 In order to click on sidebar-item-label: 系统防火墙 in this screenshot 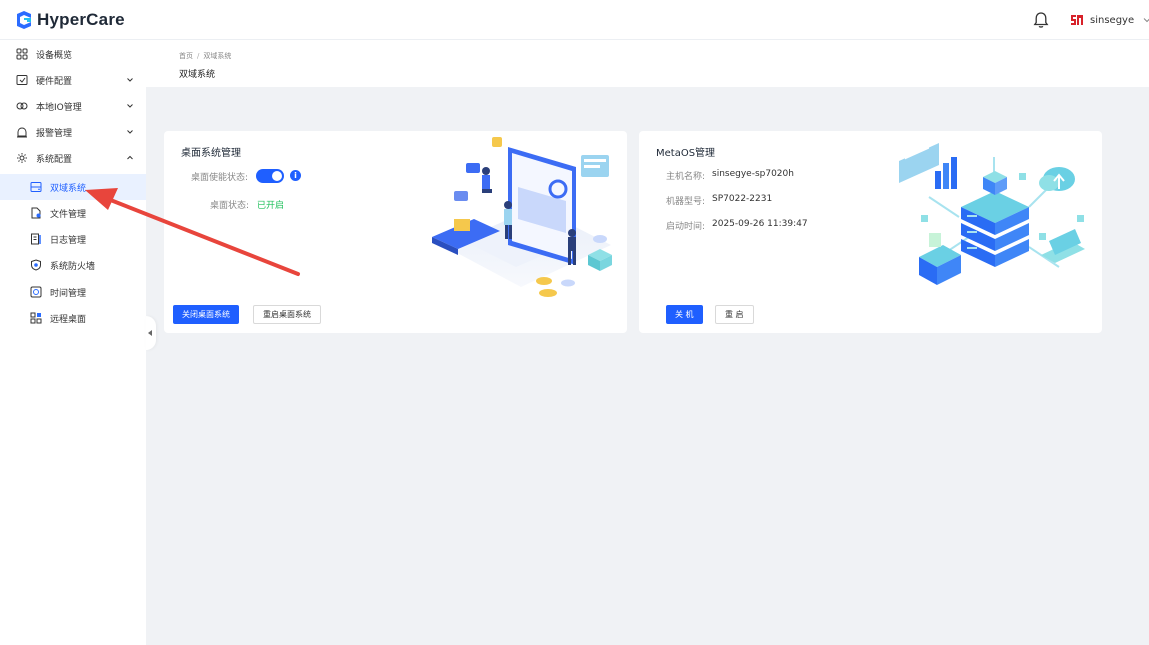, I will do `click(73, 266)`.